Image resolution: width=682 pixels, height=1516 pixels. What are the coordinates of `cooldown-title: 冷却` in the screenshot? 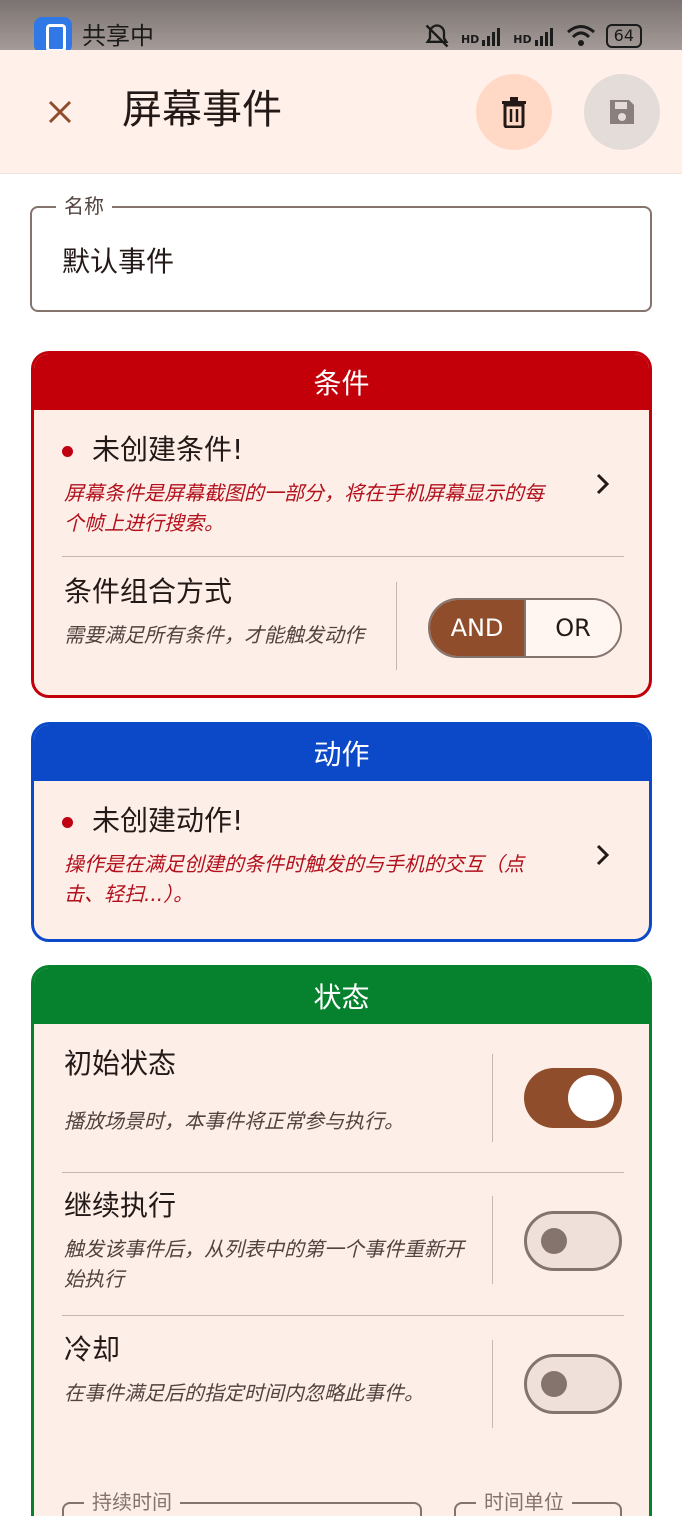 It's located at (92, 1349).